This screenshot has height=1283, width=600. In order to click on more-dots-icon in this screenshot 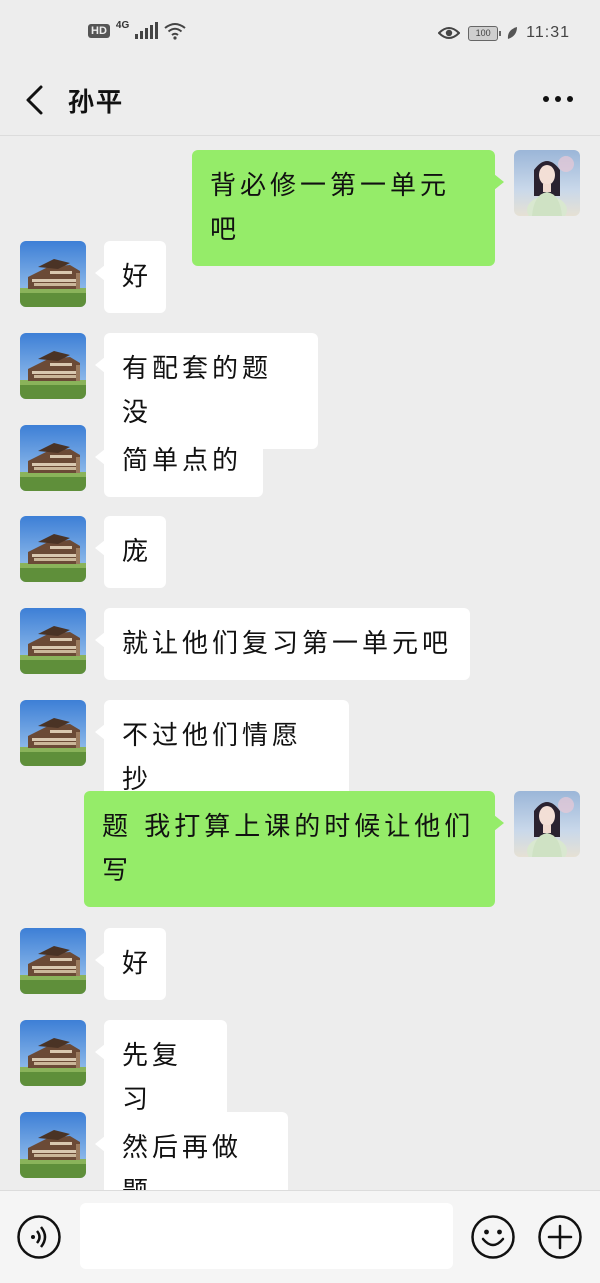, I will do `click(558, 99)`.